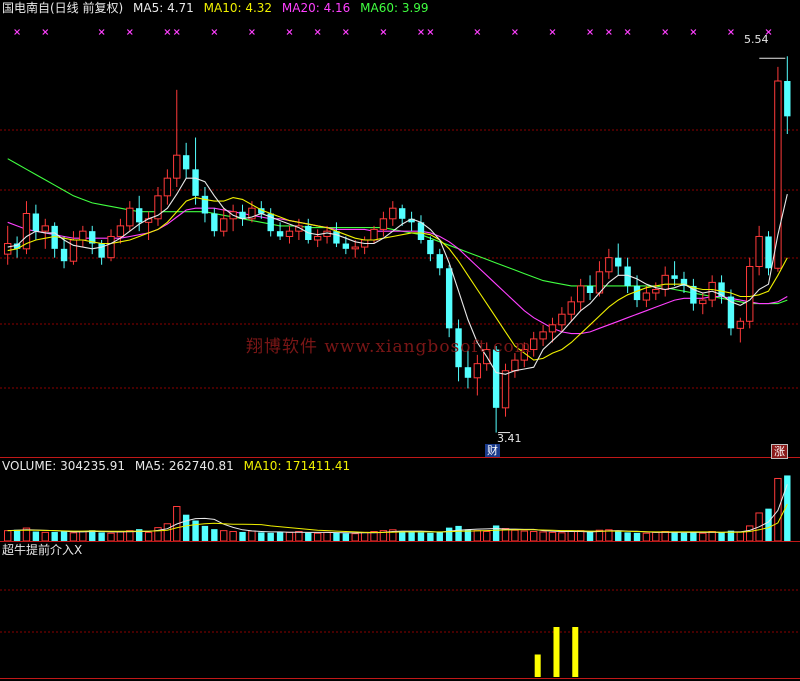 Image resolution: width=800 pixels, height=681 pixels. I want to click on volume-ma5-curve, so click(397, 509).